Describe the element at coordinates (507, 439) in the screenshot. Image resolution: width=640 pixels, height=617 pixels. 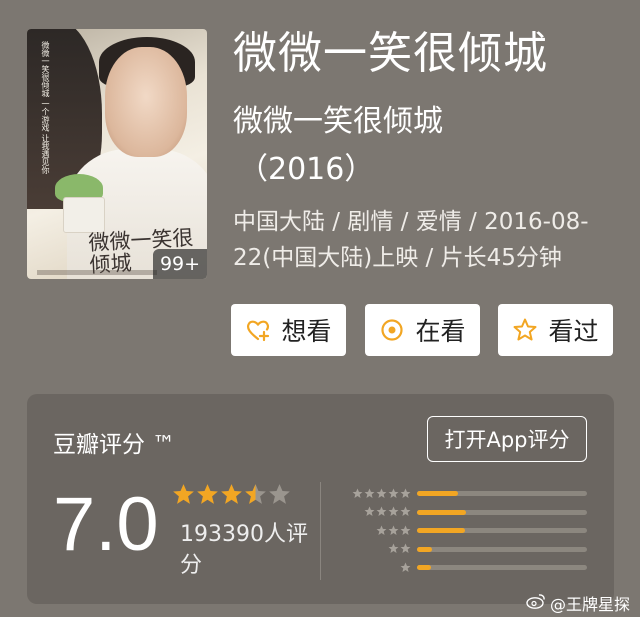
I see `open-app-rate-button: 打开App评分` at that location.